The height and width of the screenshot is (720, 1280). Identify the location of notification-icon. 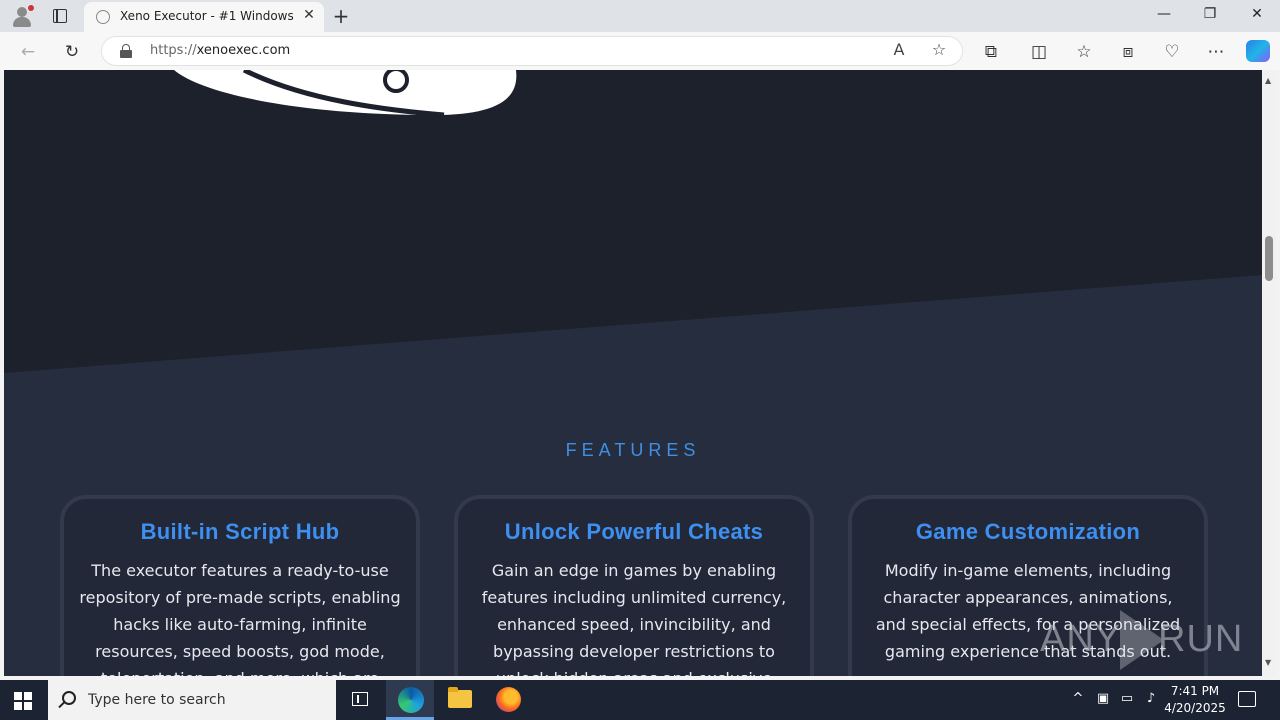
(1247, 699).